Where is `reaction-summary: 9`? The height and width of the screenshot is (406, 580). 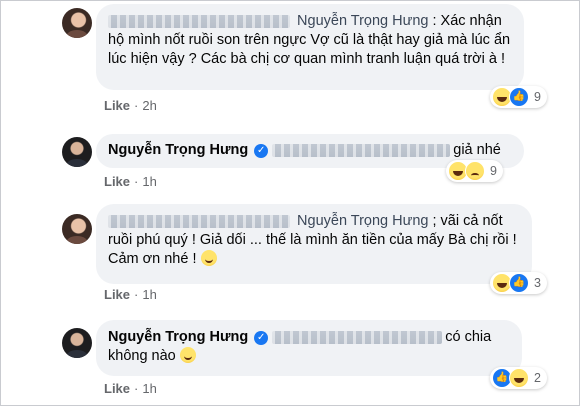
reaction-summary: 9 is located at coordinates (474, 171).